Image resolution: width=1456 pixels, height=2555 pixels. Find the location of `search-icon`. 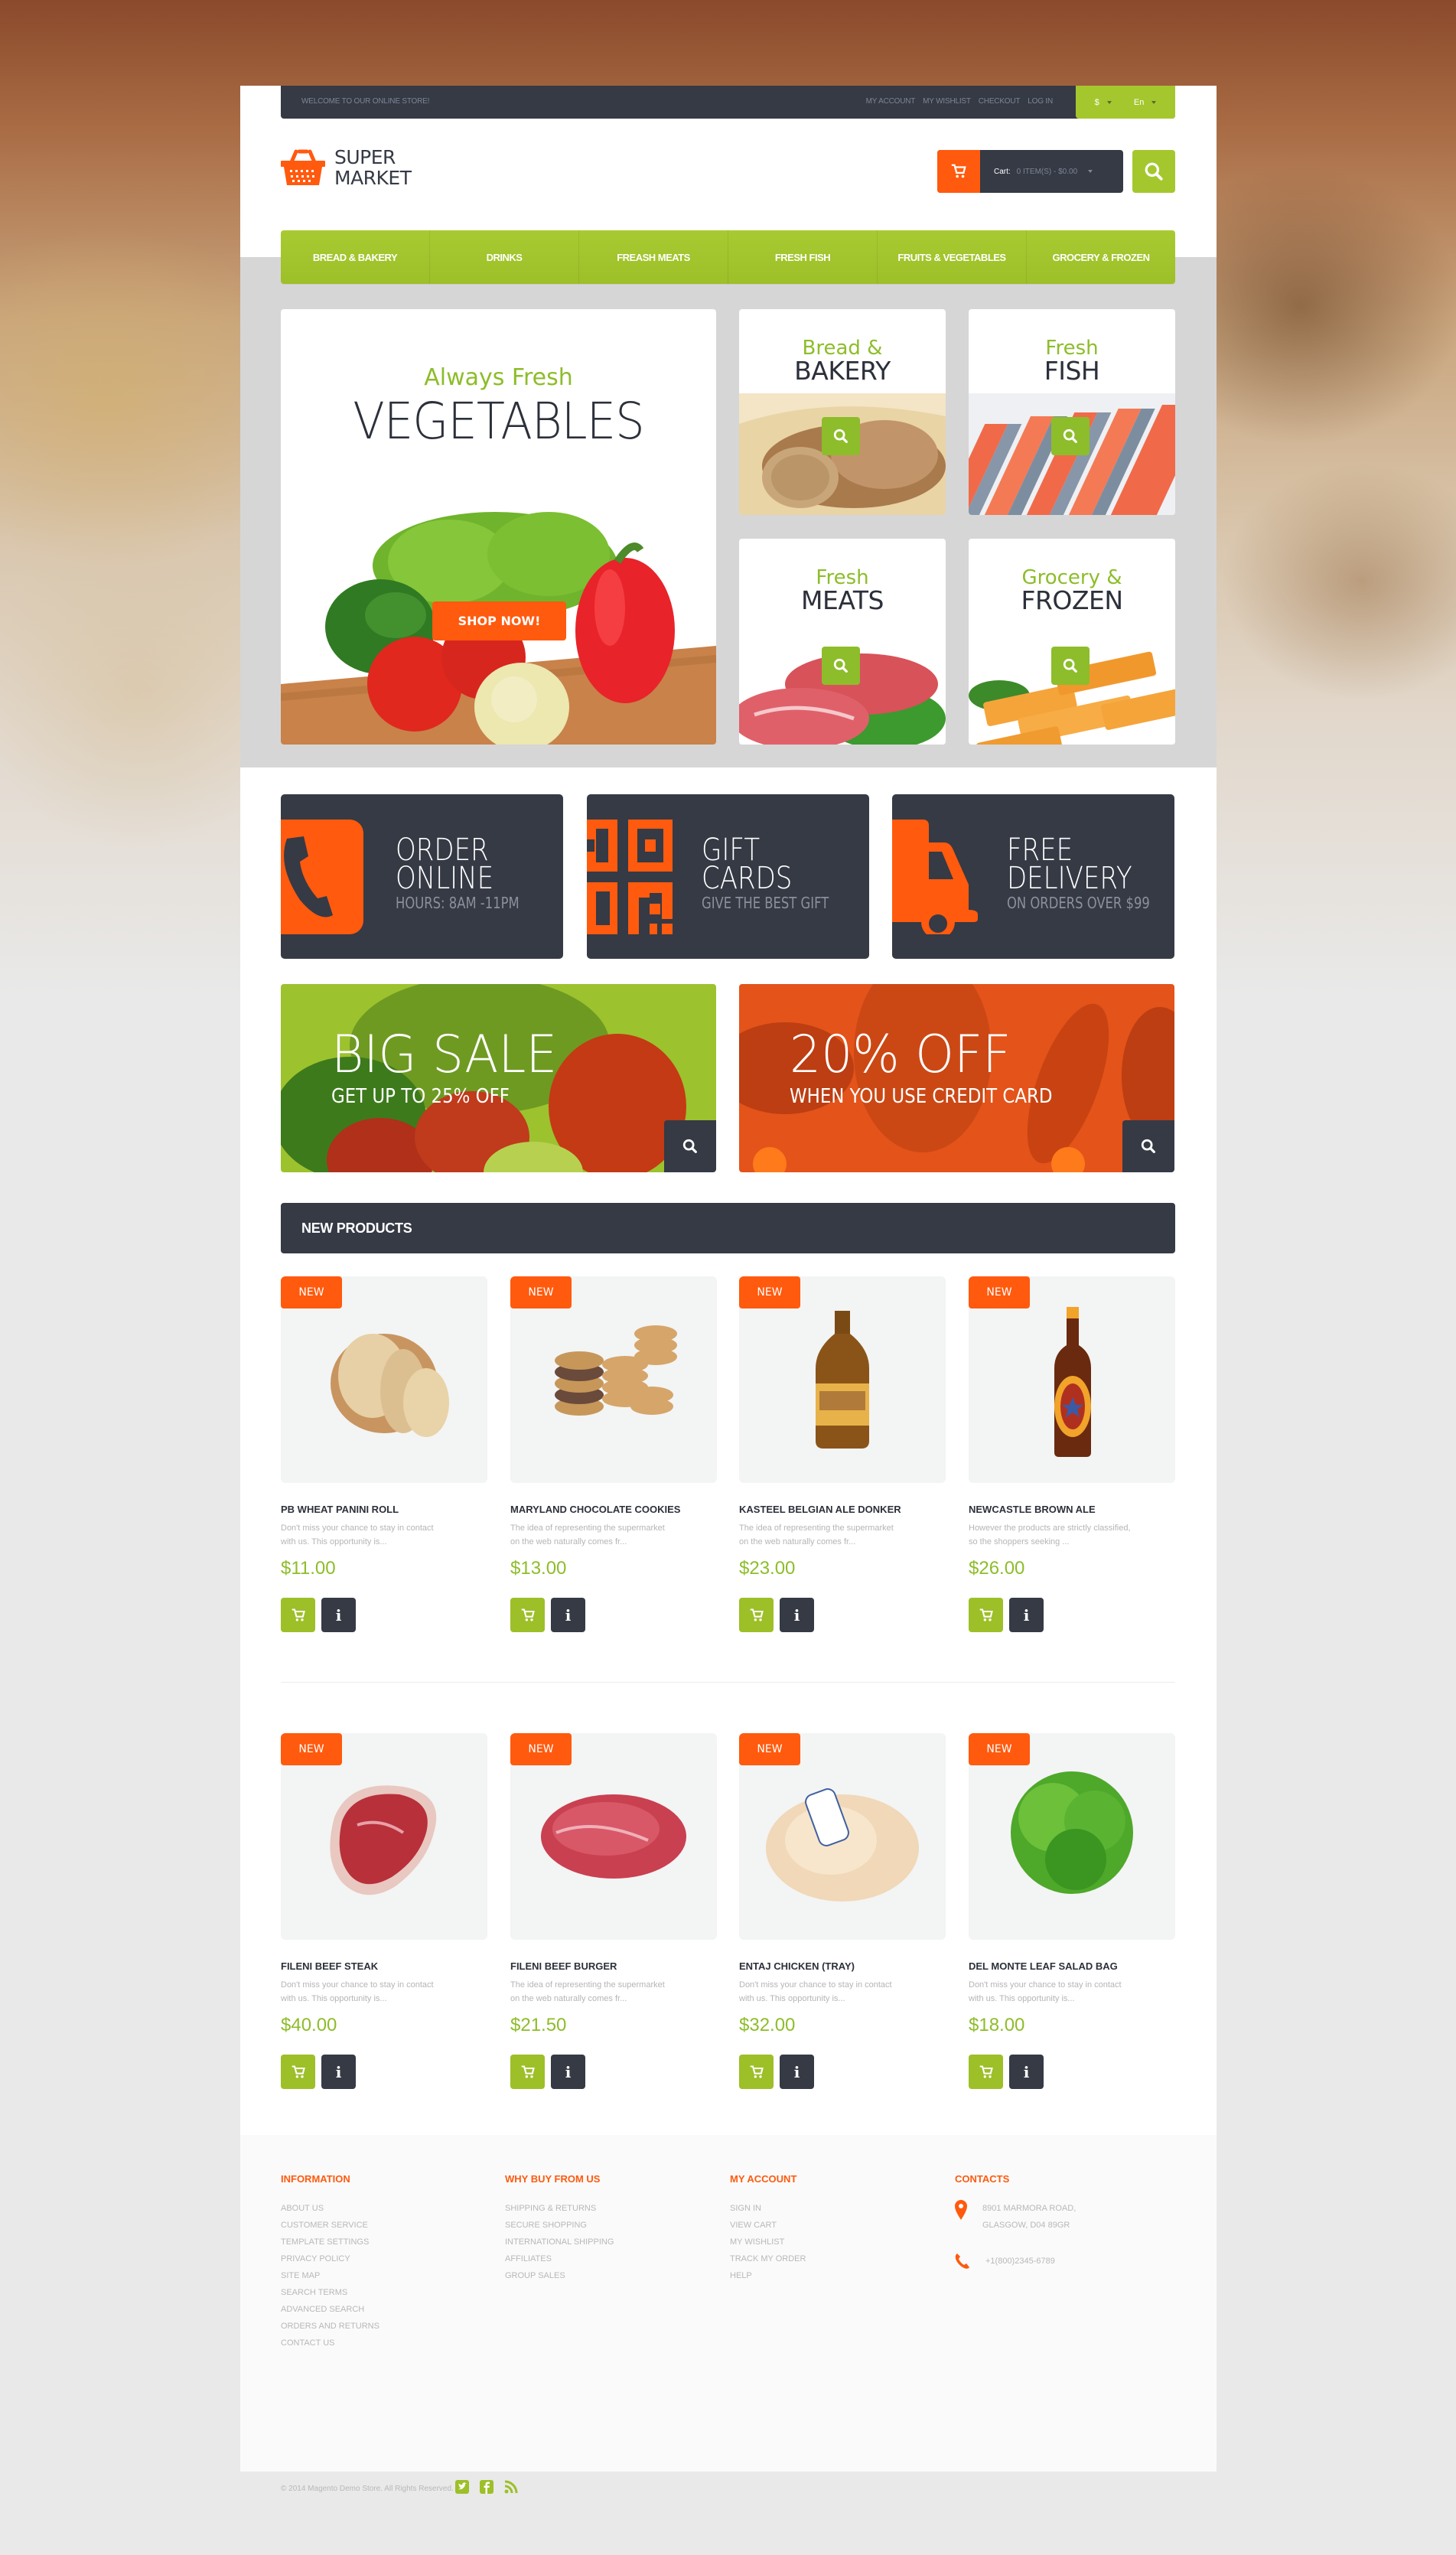

search-icon is located at coordinates (1070, 436).